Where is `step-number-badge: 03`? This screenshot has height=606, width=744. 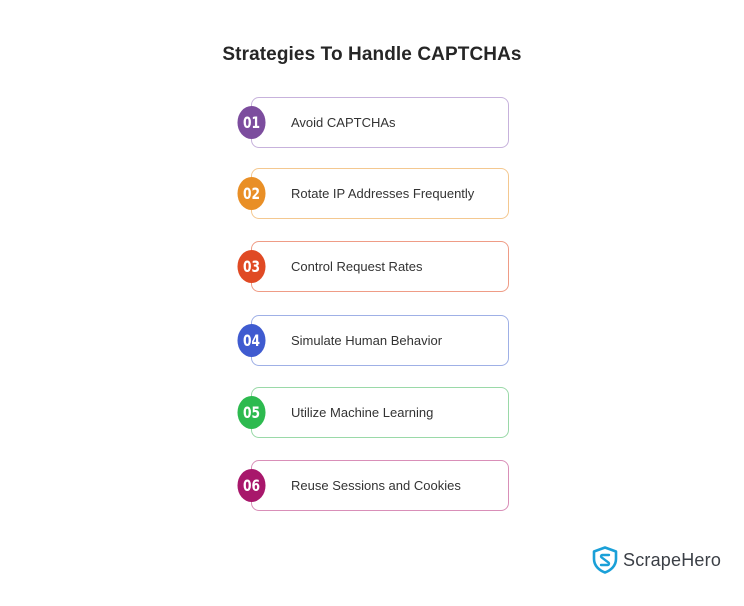
step-number-badge: 03 is located at coordinates (251, 266).